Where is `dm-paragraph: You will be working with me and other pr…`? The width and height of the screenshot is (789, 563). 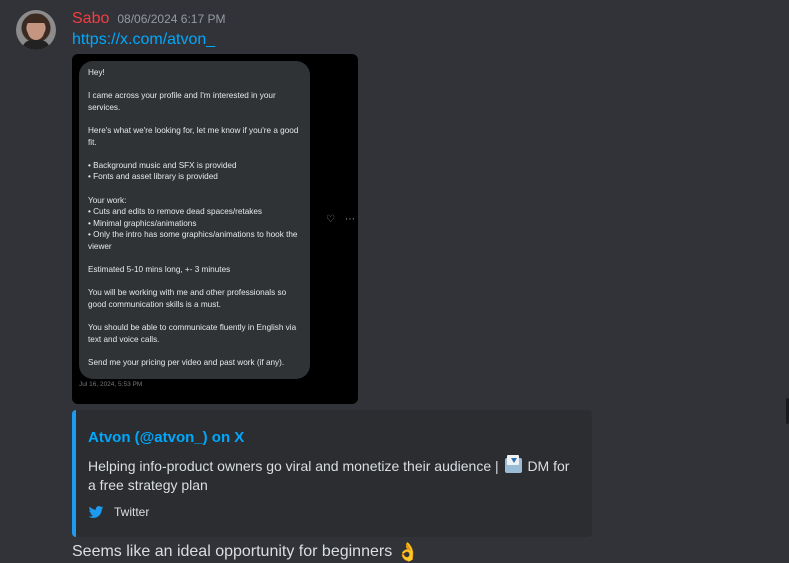 dm-paragraph: You will be working with me and other pr… is located at coordinates (187, 298).